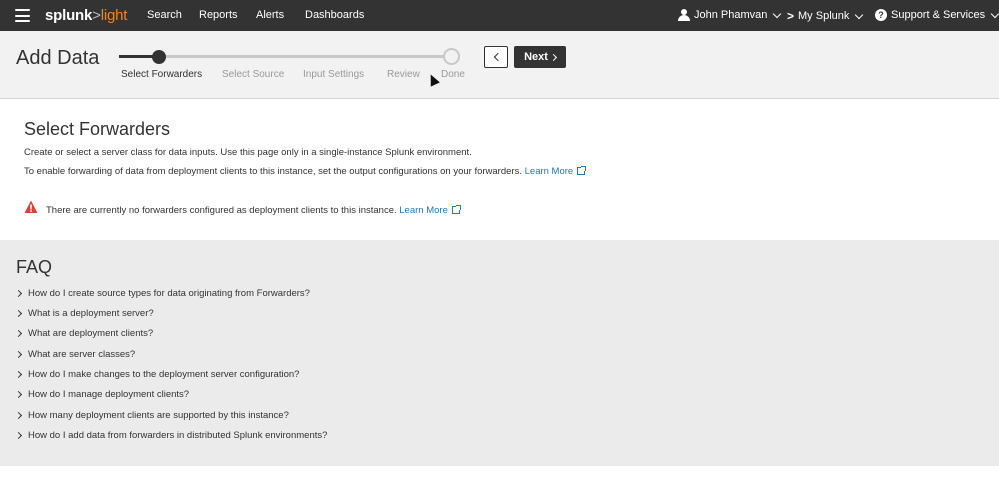 Image resolution: width=999 pixels, height=502 pixels. Describe the element at coordinates (22, 15) in the screenshot. I see `hamburger-menu-icon` at that location.